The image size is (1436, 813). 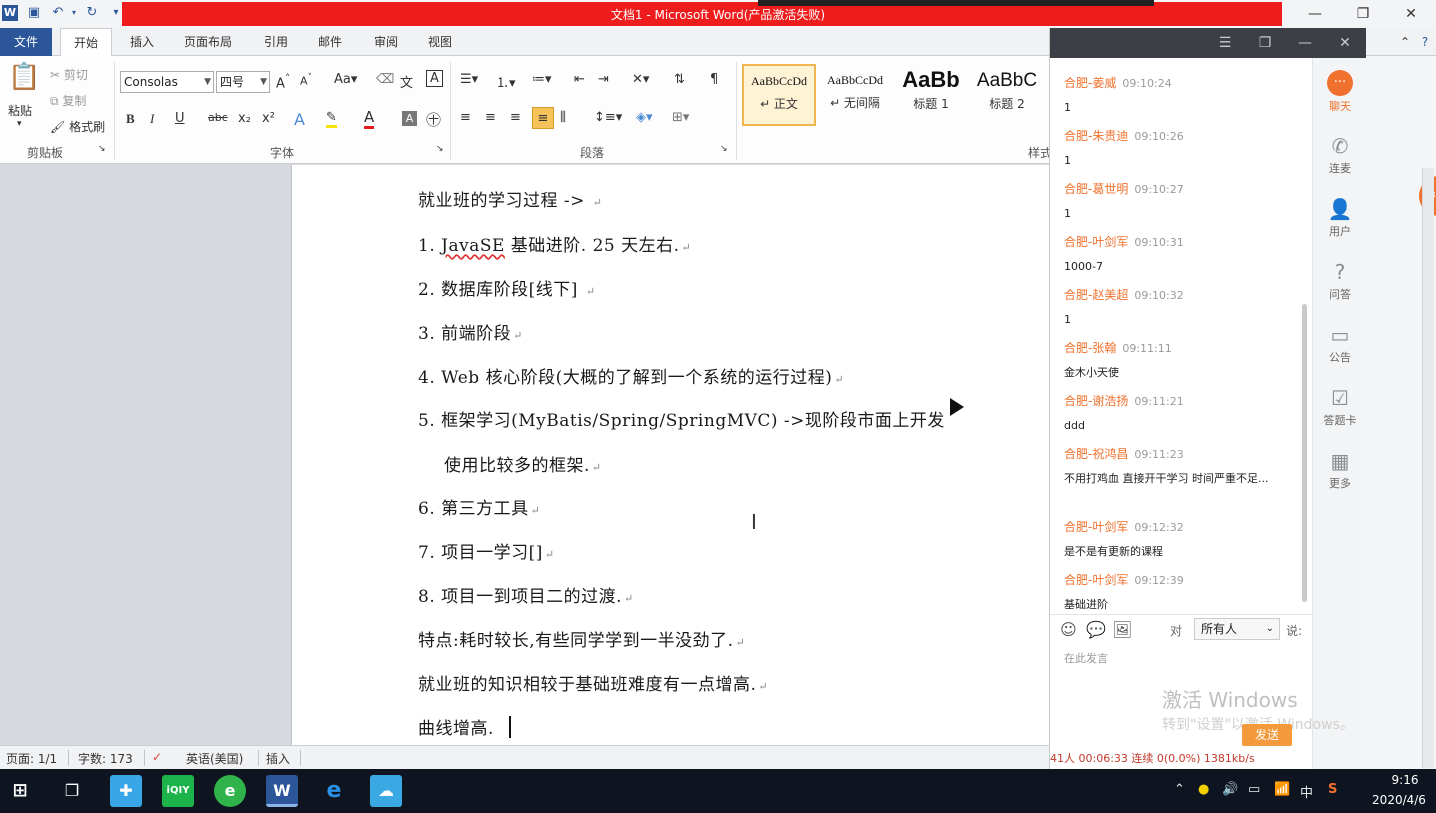 I want to click on chat-input: 在此发言, so click(x=1086, y=658).